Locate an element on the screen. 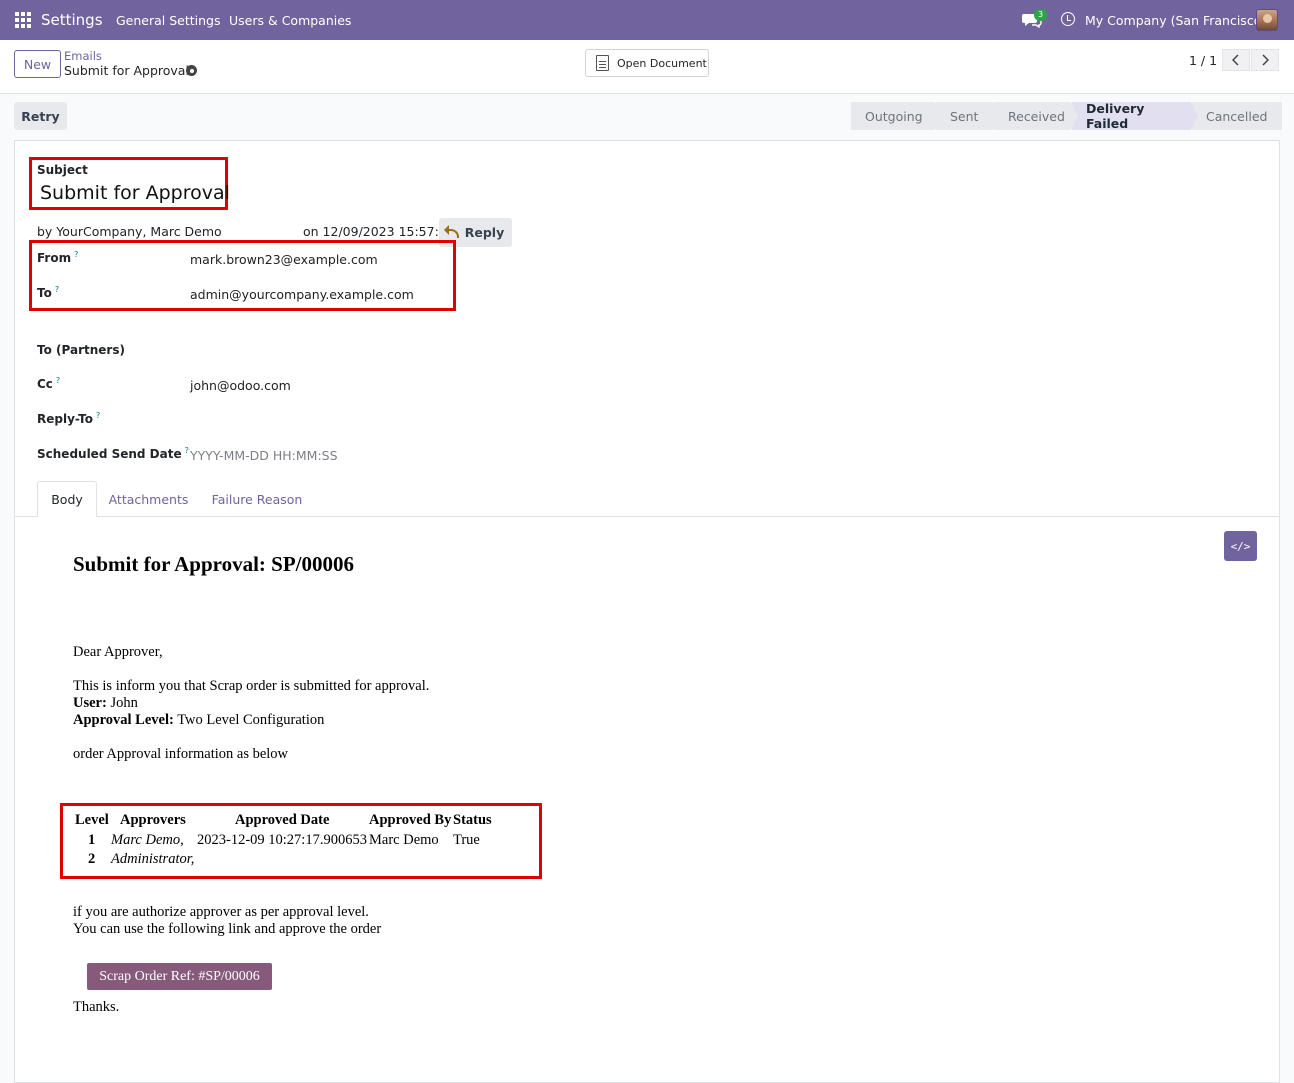  table-header-date: Approved Date is located at coordinates (282, 820).